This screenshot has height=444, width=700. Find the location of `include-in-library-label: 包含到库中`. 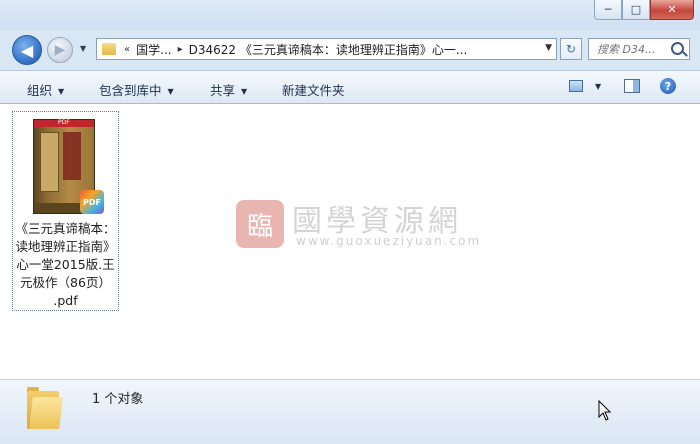

include-in-library-label: 包含到库中 is located at coordinates (130, 90).